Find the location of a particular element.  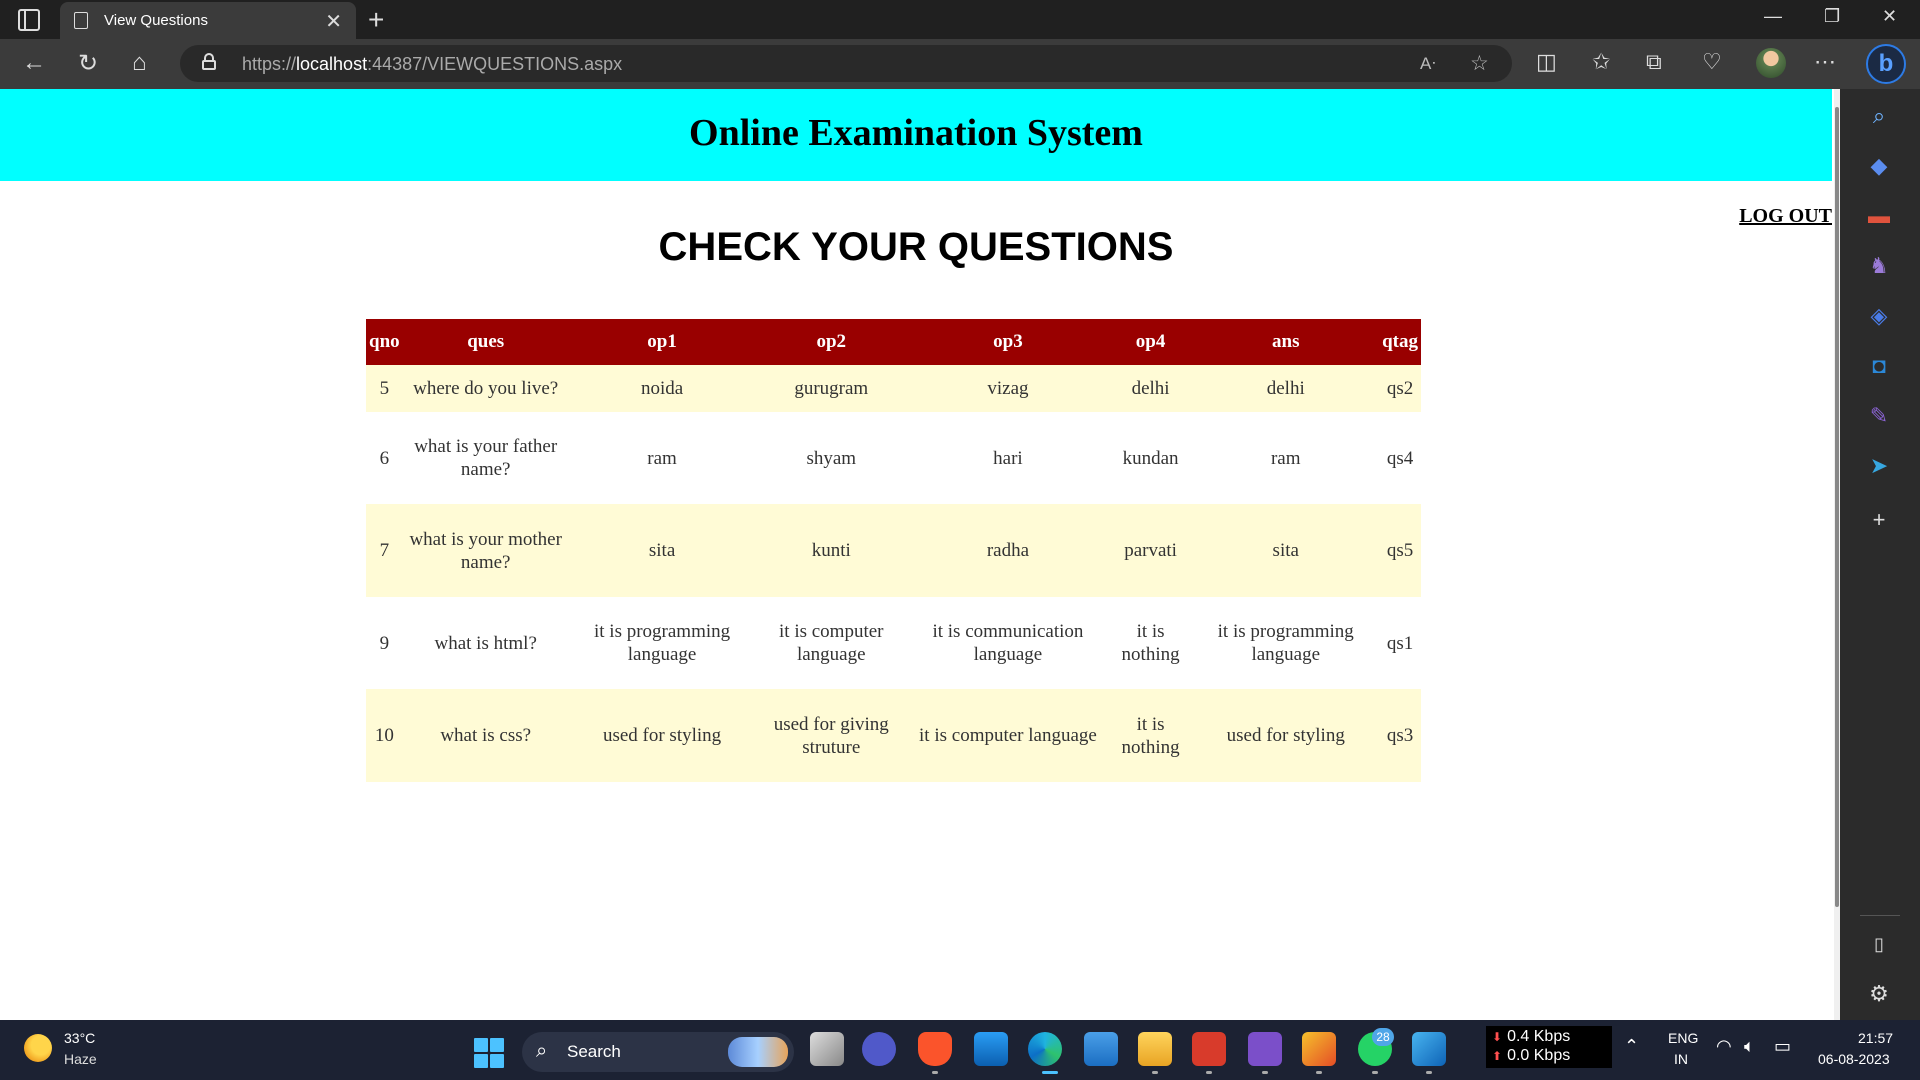

settings-gear-icon: ⚙ is located at coordinates (1879, 994).